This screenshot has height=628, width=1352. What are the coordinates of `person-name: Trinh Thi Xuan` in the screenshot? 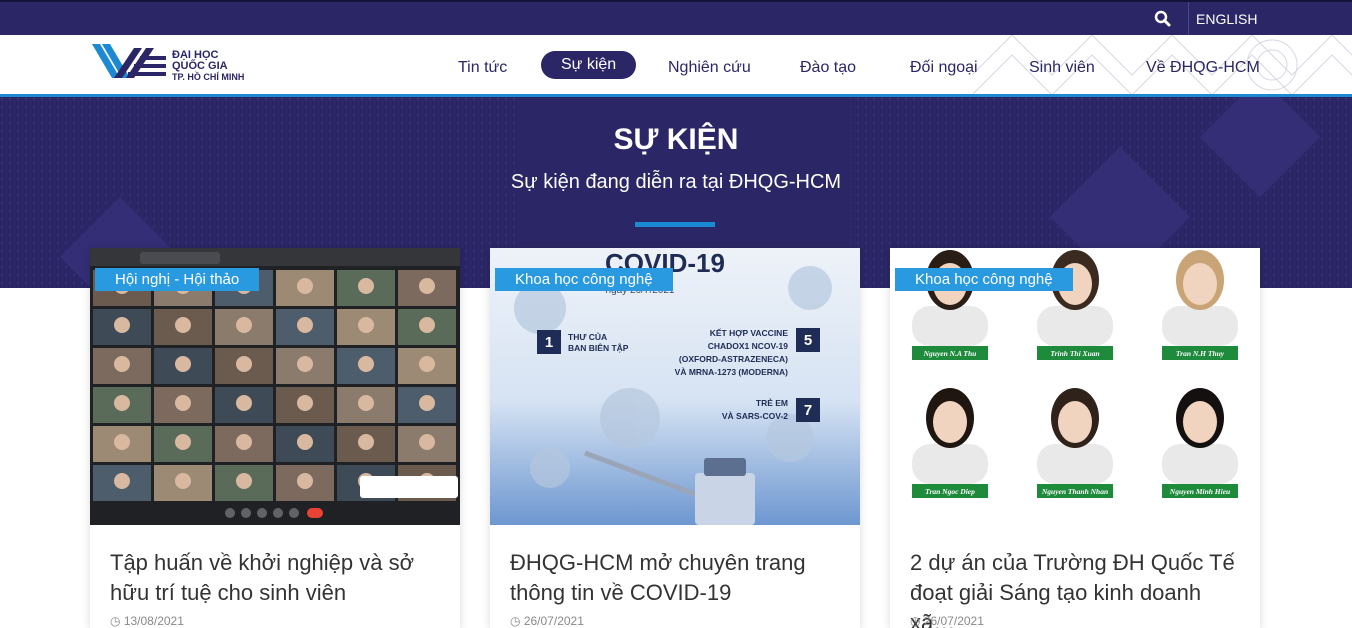 It's located at (1074, 353).